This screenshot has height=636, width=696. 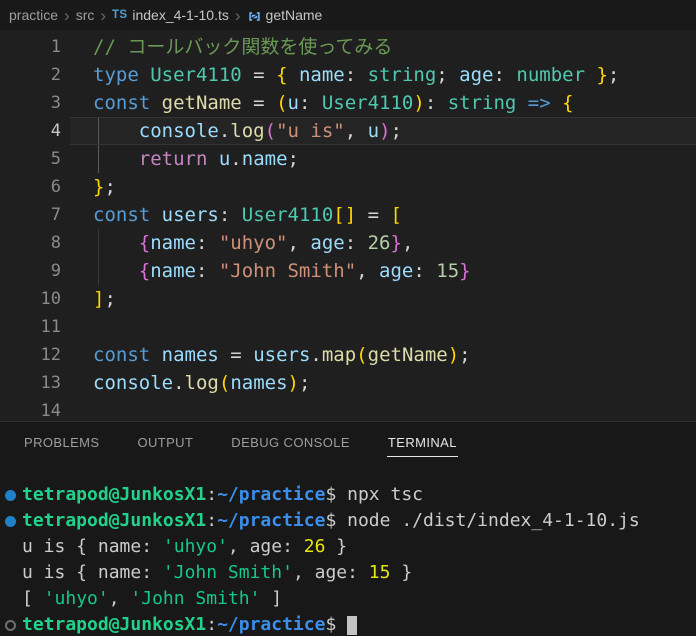 I want to click on code-line-5: 5 return u.name;, so click(x=348, y=159).